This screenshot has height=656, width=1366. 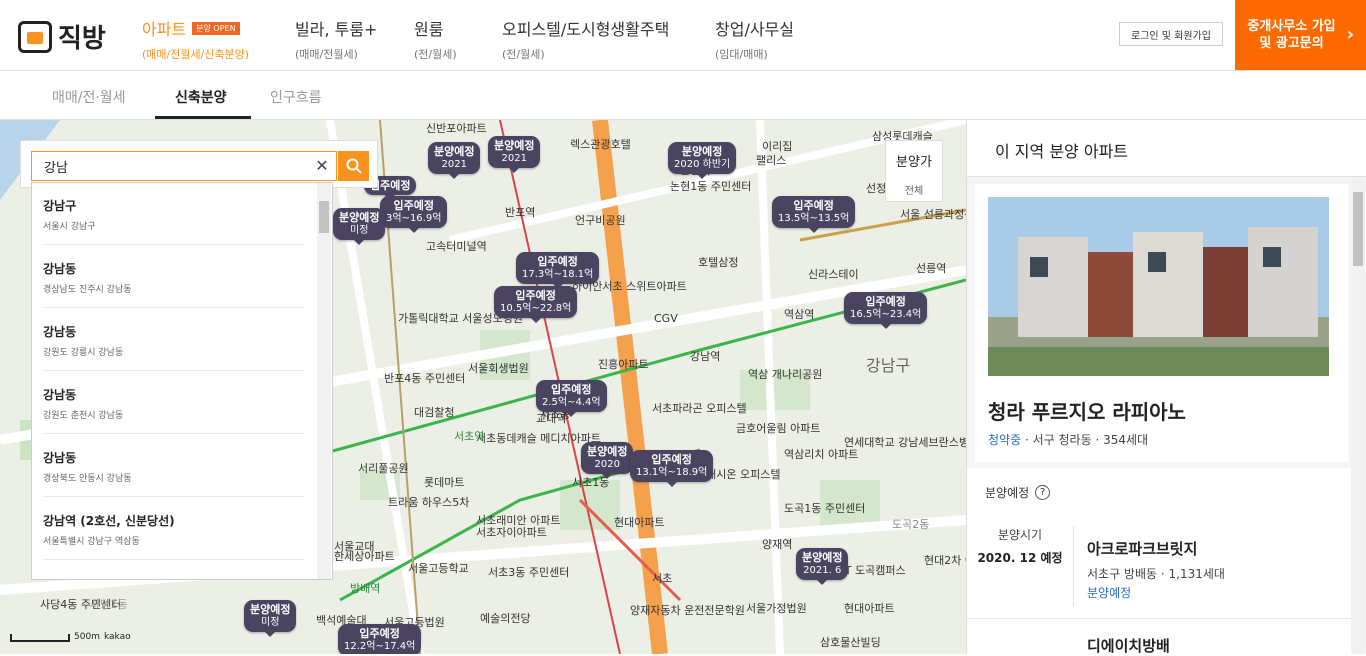 I want to click on map-pin-ipju: 입주예정 16.5억~23.4억, so click(x=886, y=310).